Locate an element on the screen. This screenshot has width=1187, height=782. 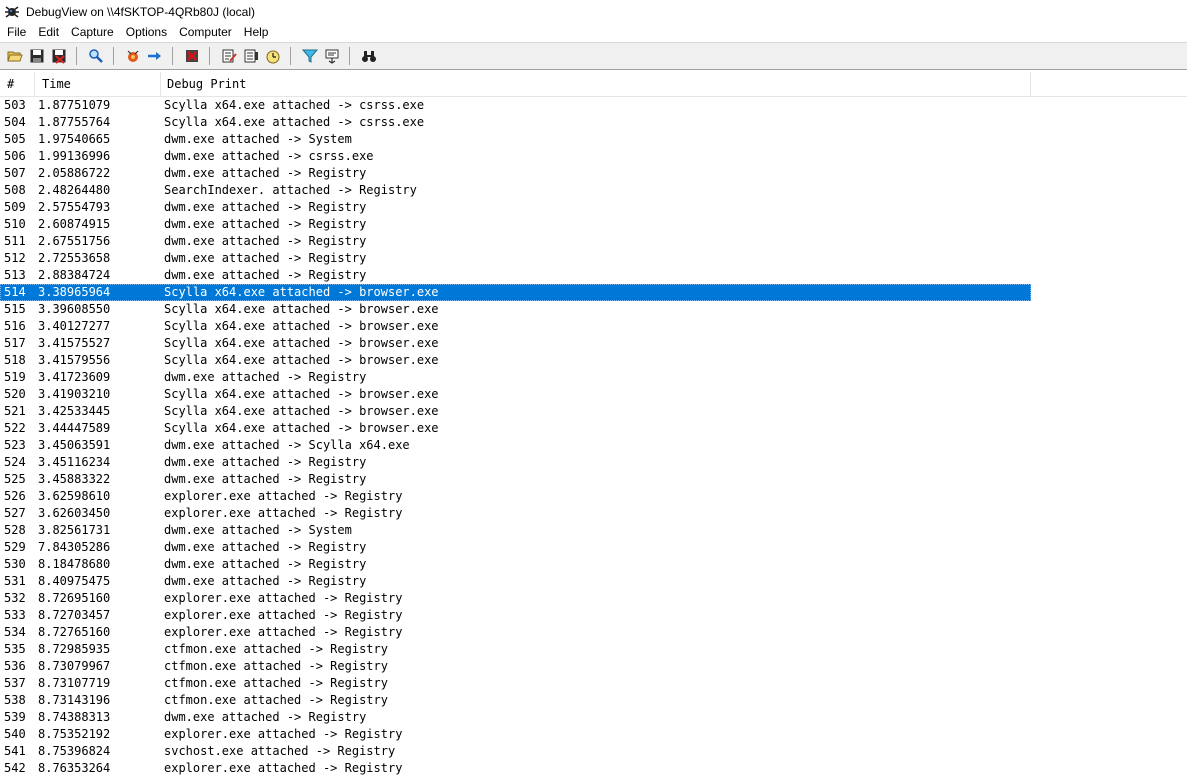
row-time: 8.75352192 is located at coordinates (74, 734).